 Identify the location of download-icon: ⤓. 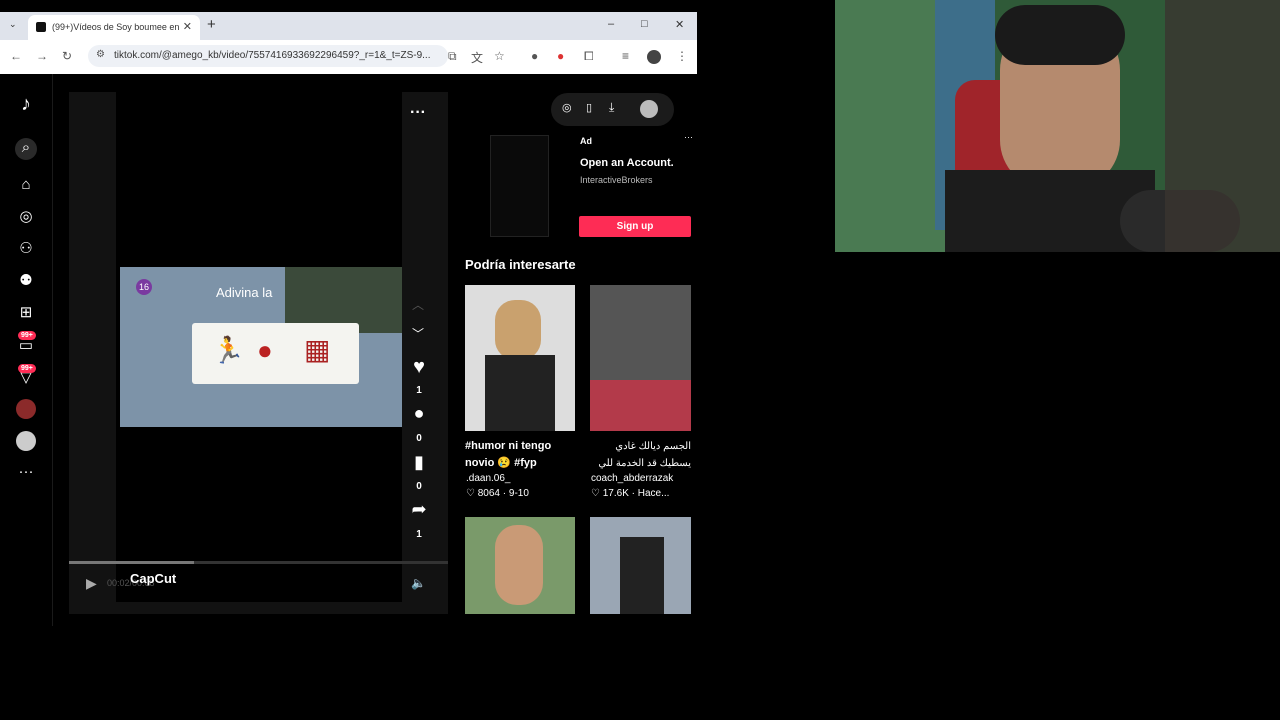
(611, 107).